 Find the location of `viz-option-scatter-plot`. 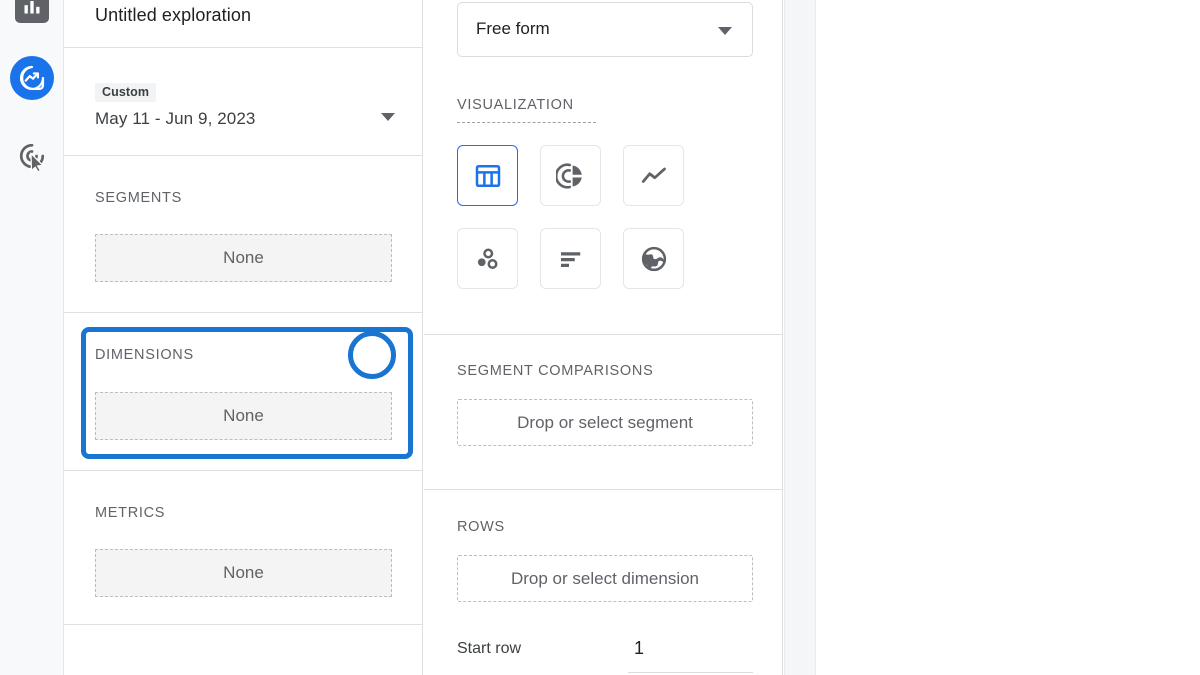

viz-option-scatter-plot is located at coordinates (487, 258).